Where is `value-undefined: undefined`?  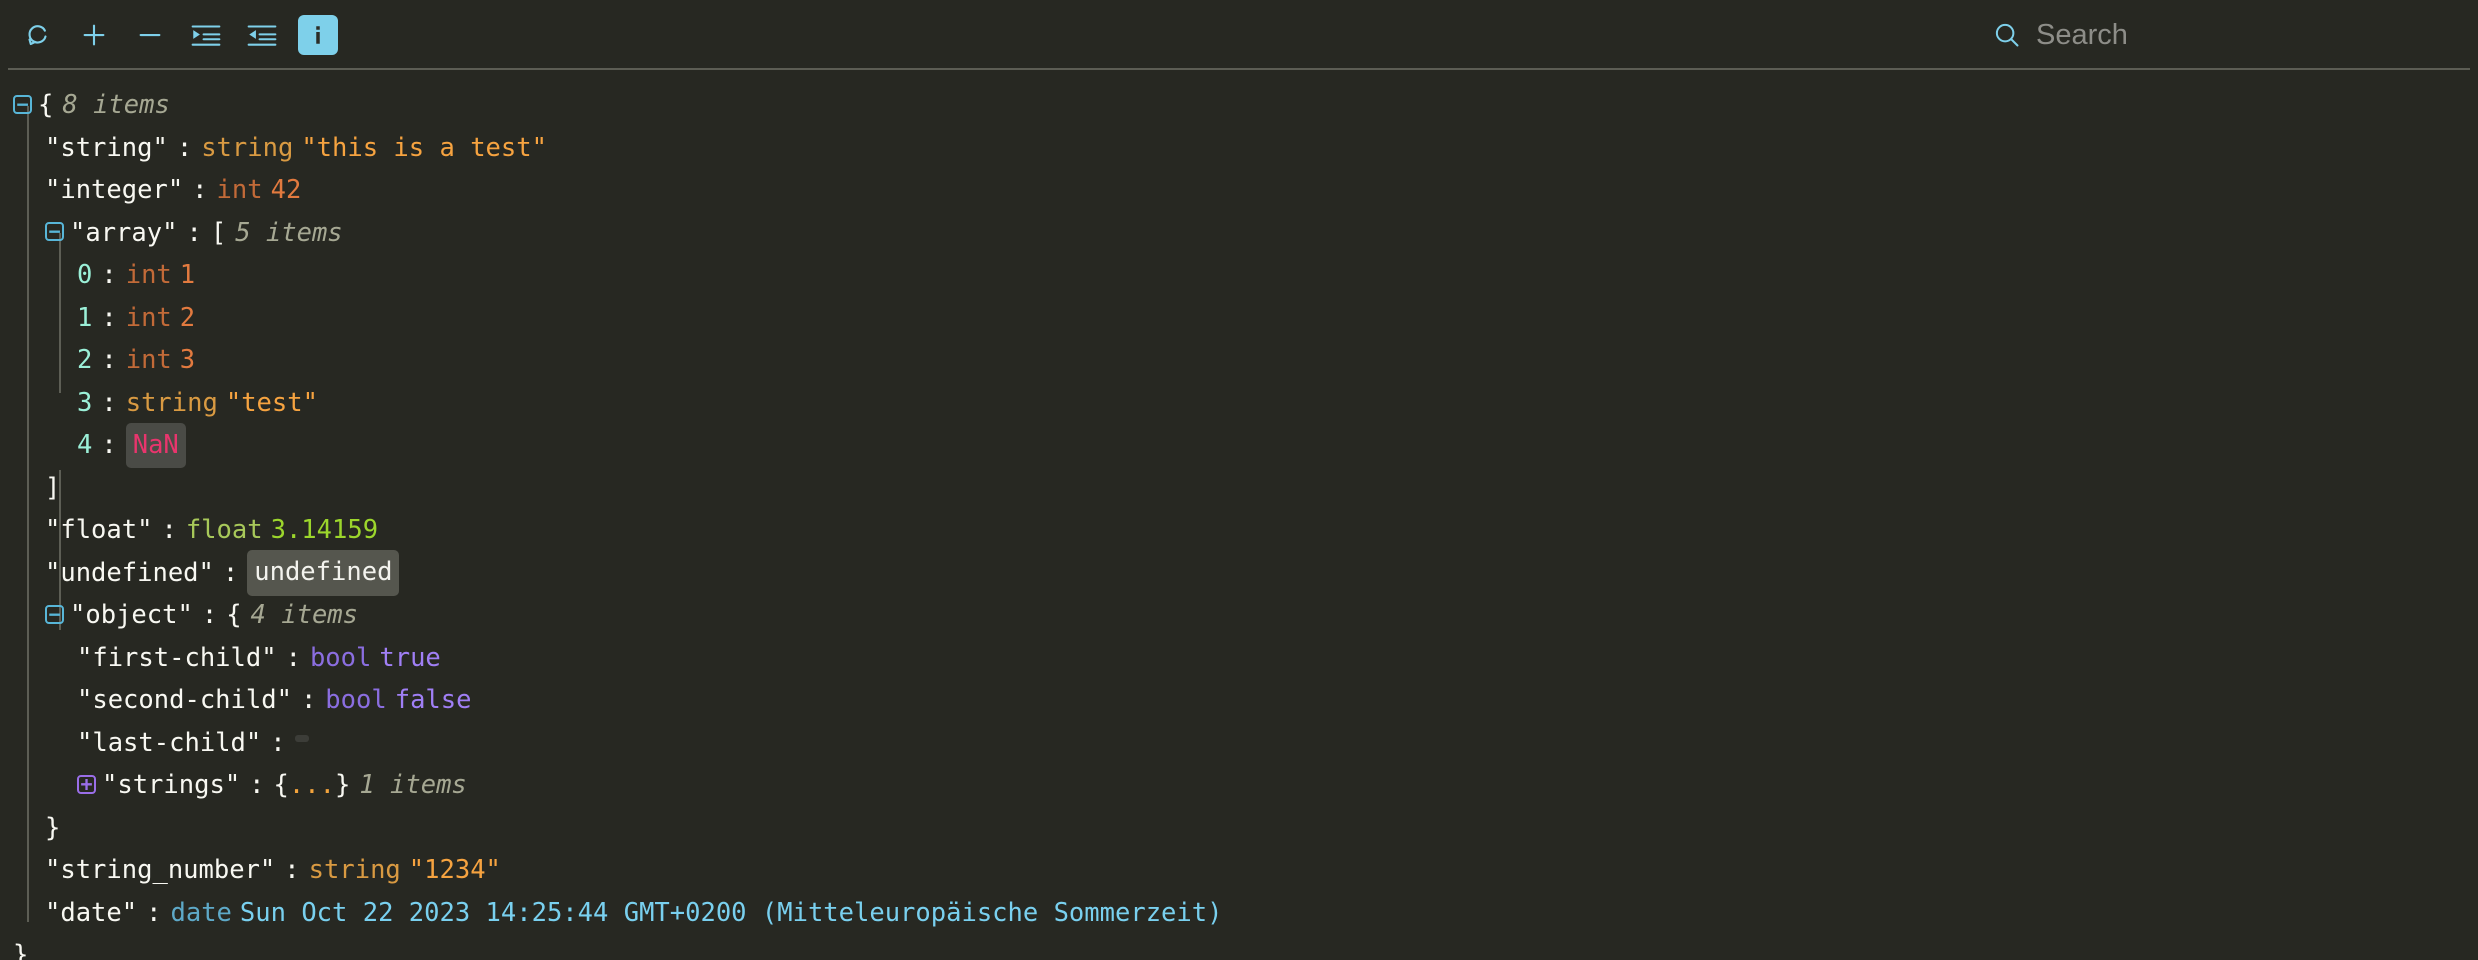 value-undefined: undefined is located at coordinates (323, 573).